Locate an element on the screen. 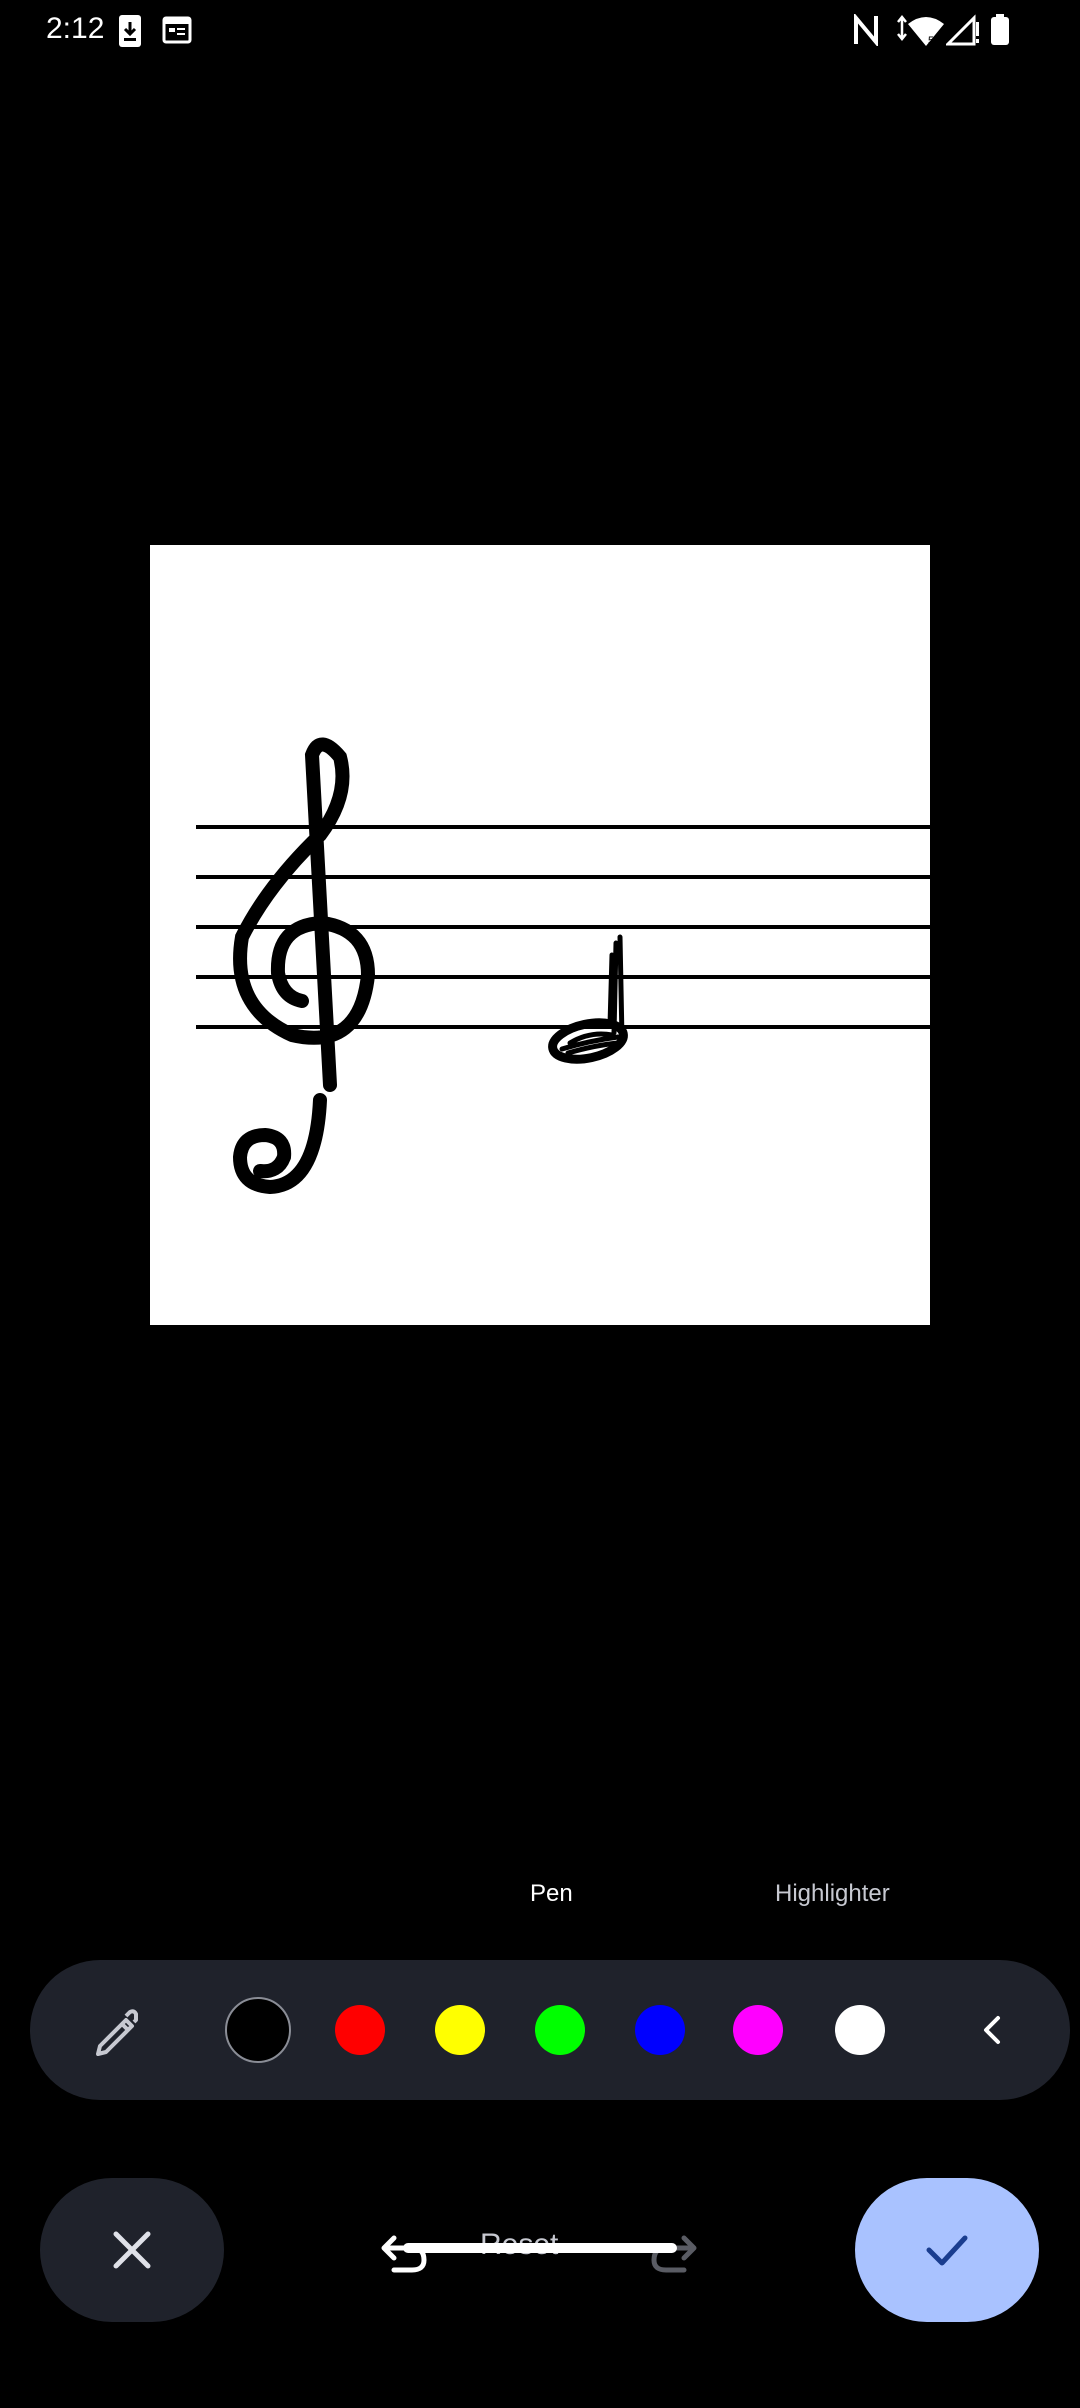  color-swatch-red is located at coordinates (360, 2030).